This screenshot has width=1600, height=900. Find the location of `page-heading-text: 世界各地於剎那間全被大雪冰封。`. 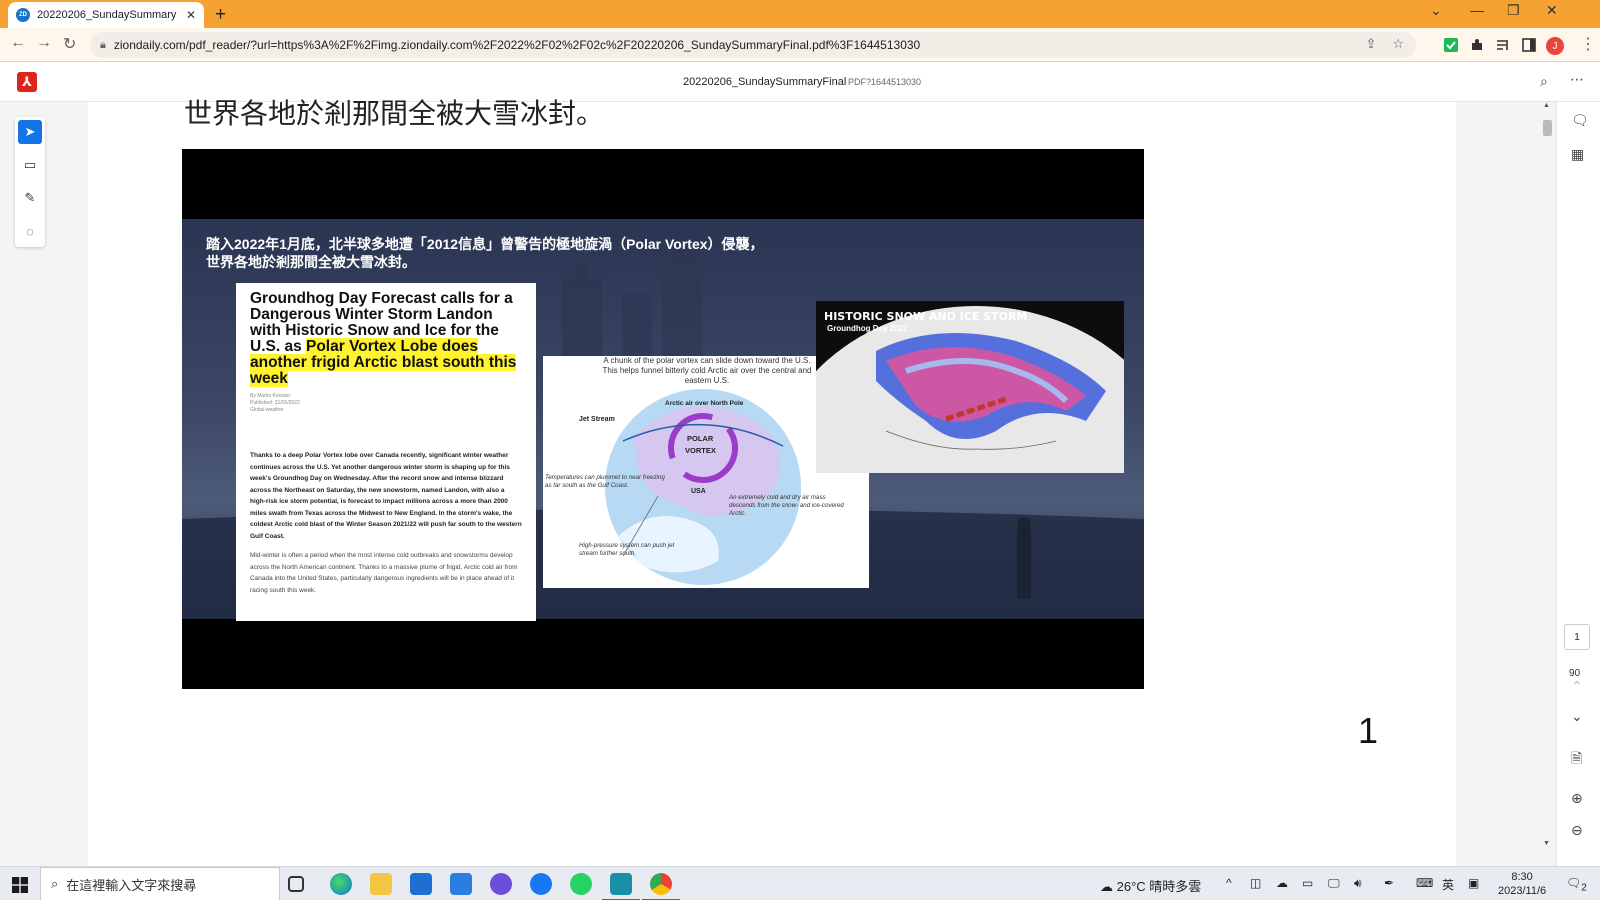

page-heading-text: 世界各地於剎那間全被大雪冰封。 is located at coordinates (394, 113).